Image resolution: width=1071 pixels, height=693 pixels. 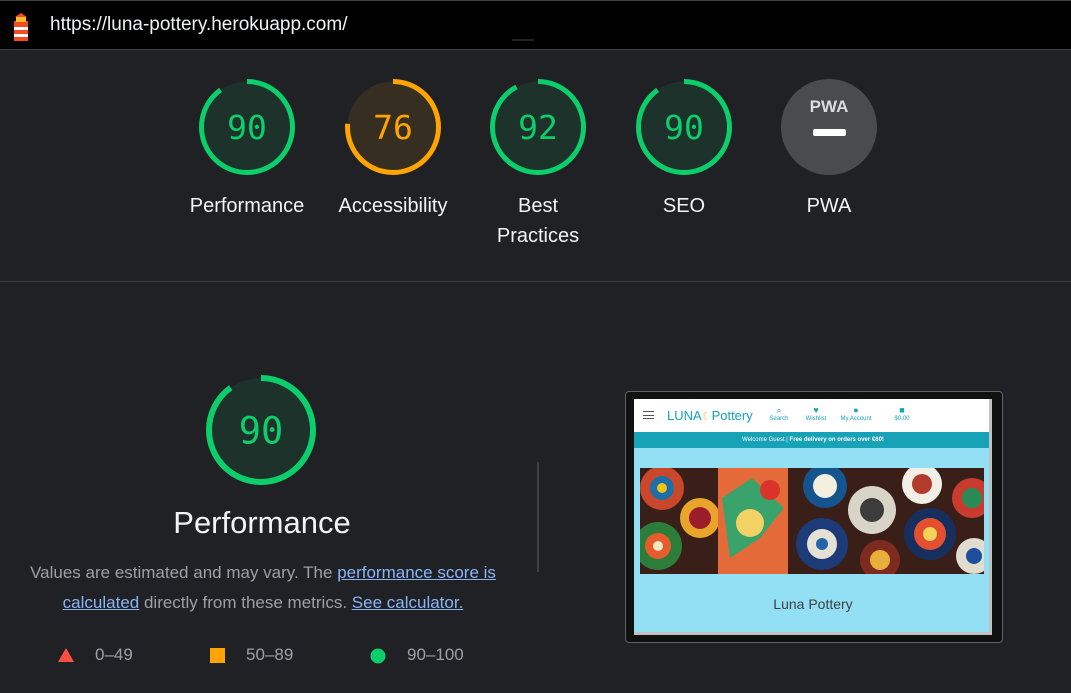 I want to click on large-score-gauge-icon: 90, so click(x=261, y=430).